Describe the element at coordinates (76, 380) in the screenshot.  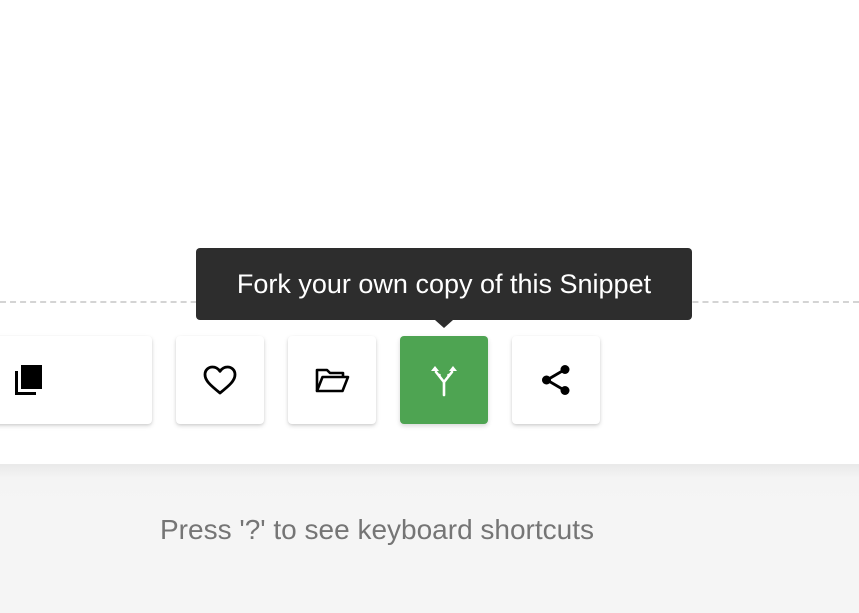
I see `copy-button` at that location.